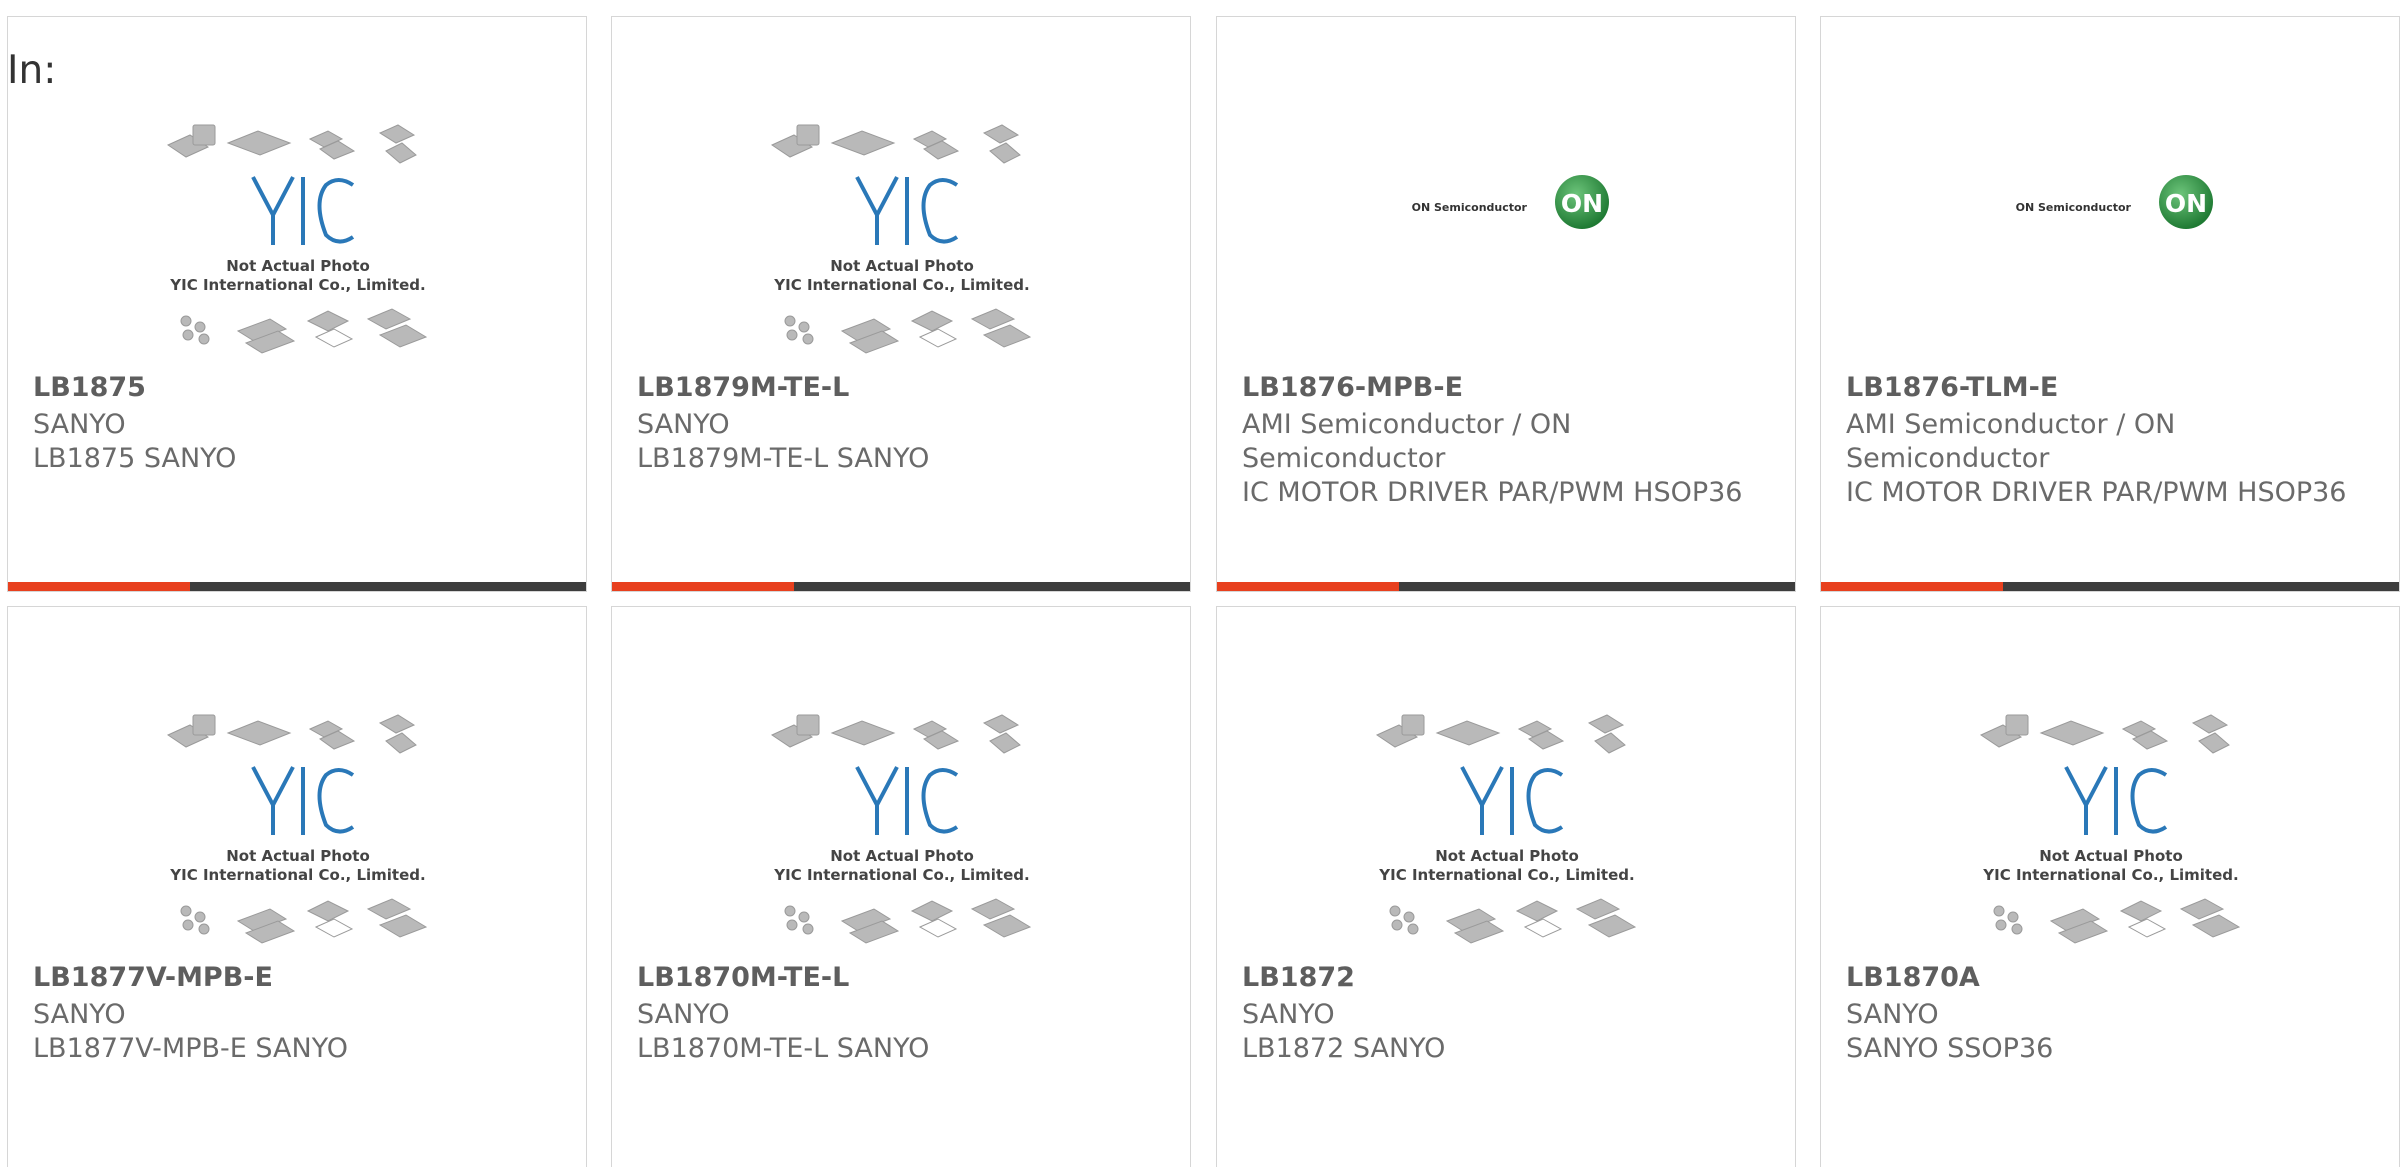 Image resolution: width=2400 pixels, height=1167 pixels. Describe the element at coordinates (1298, 977) in the screenshot. I see `part-number: LB1872` at that location.